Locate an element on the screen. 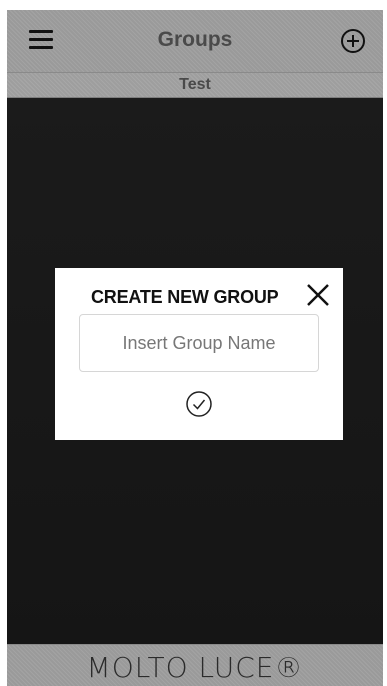 The height and width of the screenshot is (686, 387). header-bar: Groups is located at coordinates (195, 41).